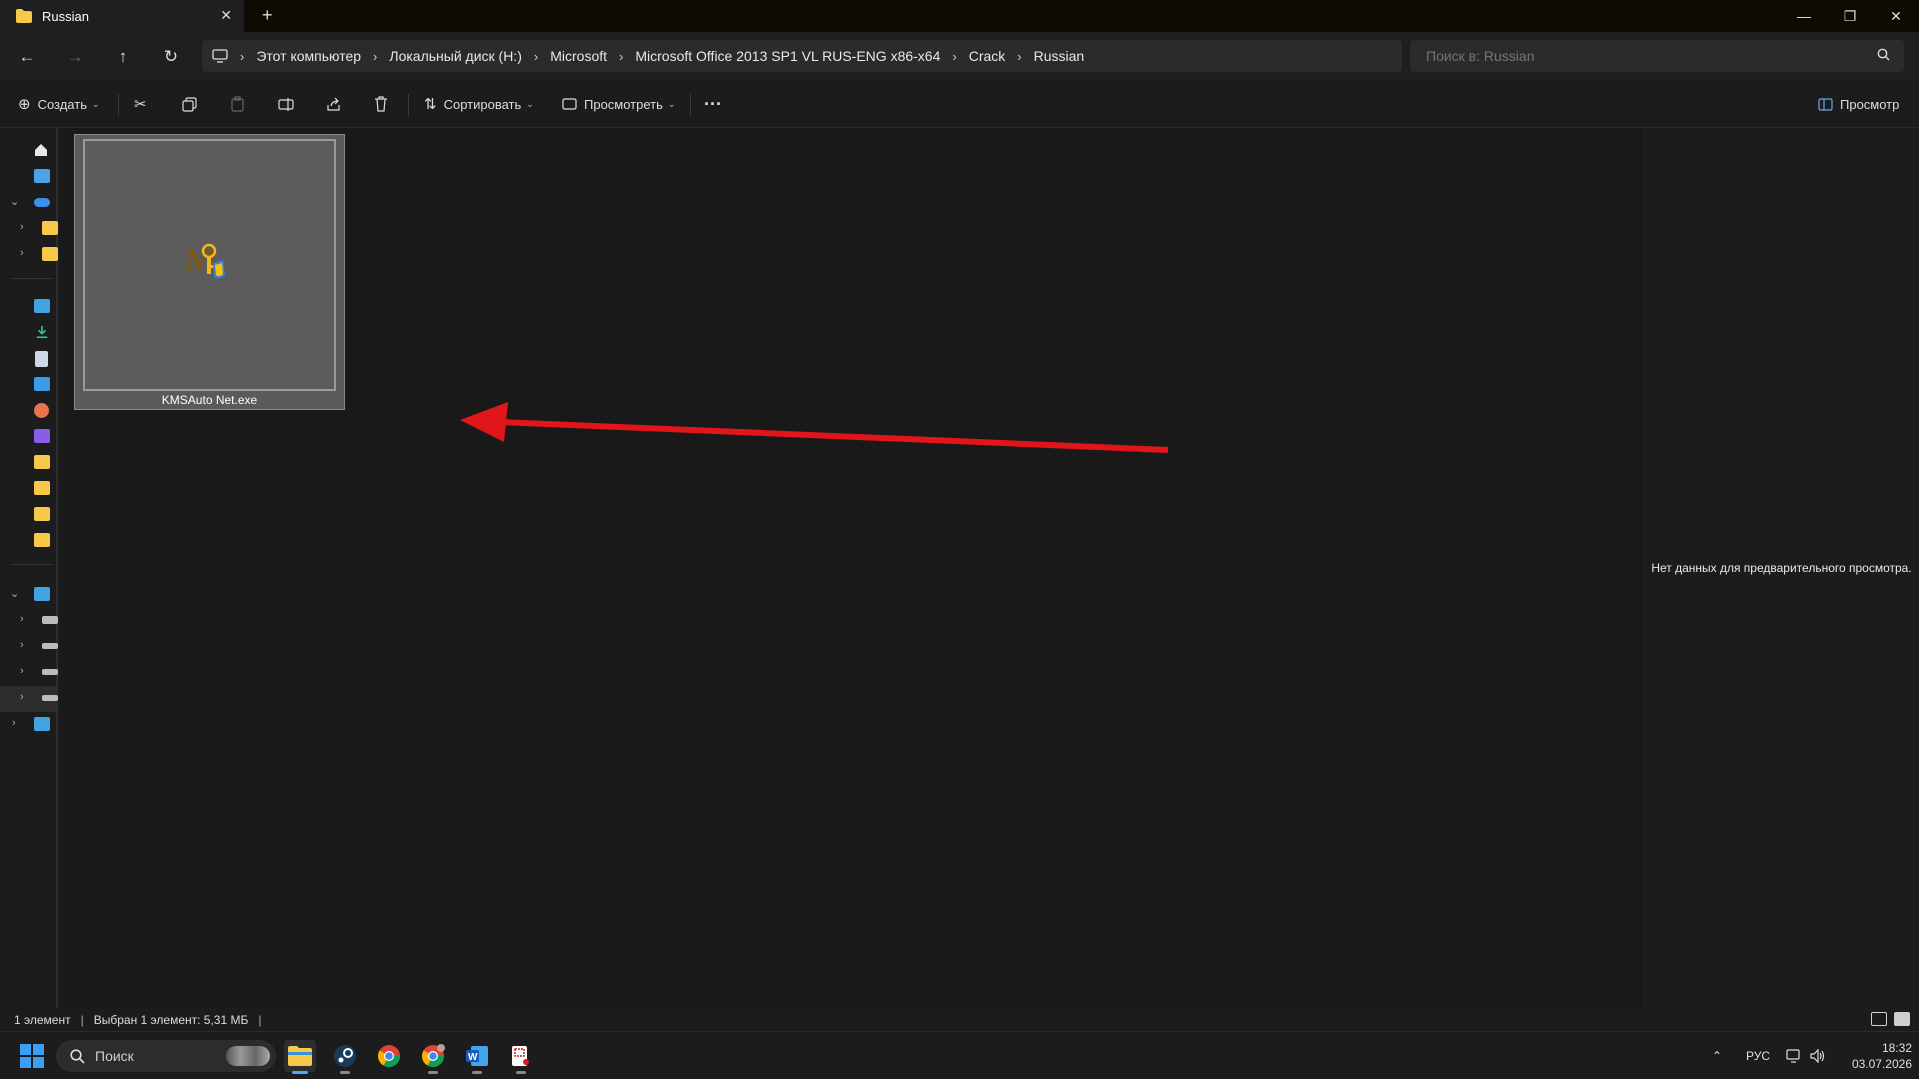  What do you see at coordinates (618, 104) in the screenshot?
I see `view-button: Просмотреть ⌄` at bounding box center [618, 104].